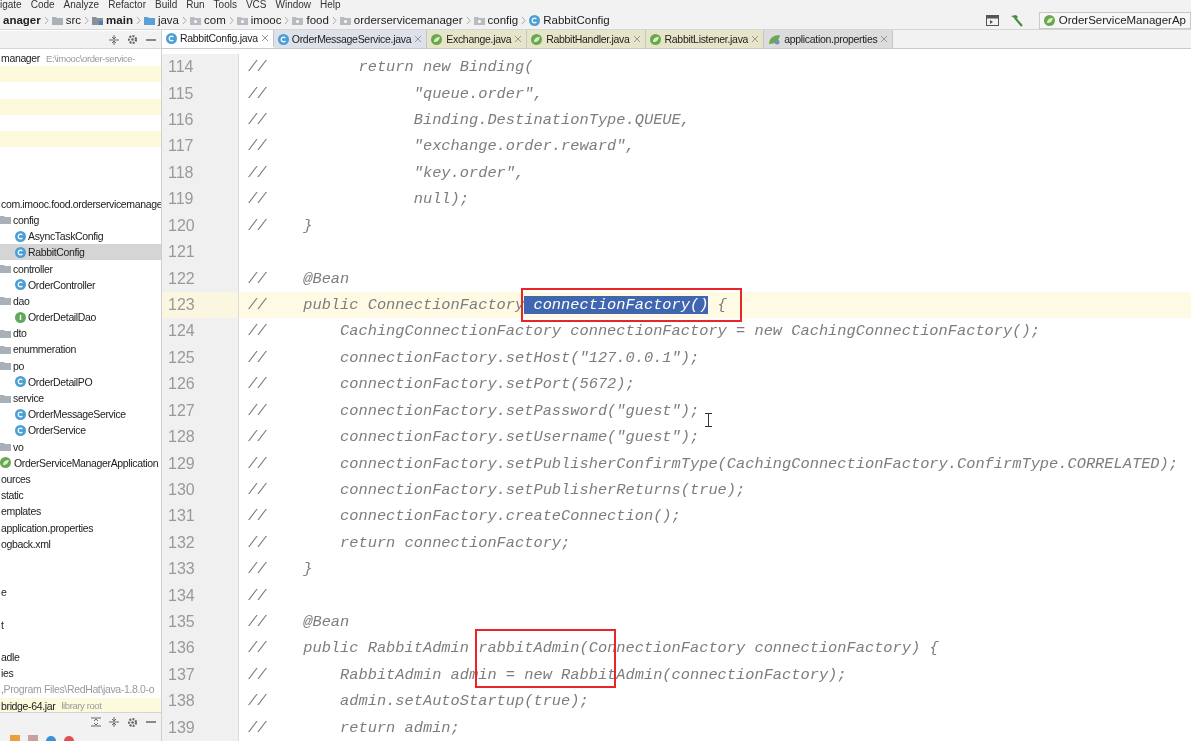 The image size is (1191, 741). What do you see at coordinates (401, 20) in the screenshot?
I see `breadcrumb-item: orderservicemanager` at bounding box center [401, 20].